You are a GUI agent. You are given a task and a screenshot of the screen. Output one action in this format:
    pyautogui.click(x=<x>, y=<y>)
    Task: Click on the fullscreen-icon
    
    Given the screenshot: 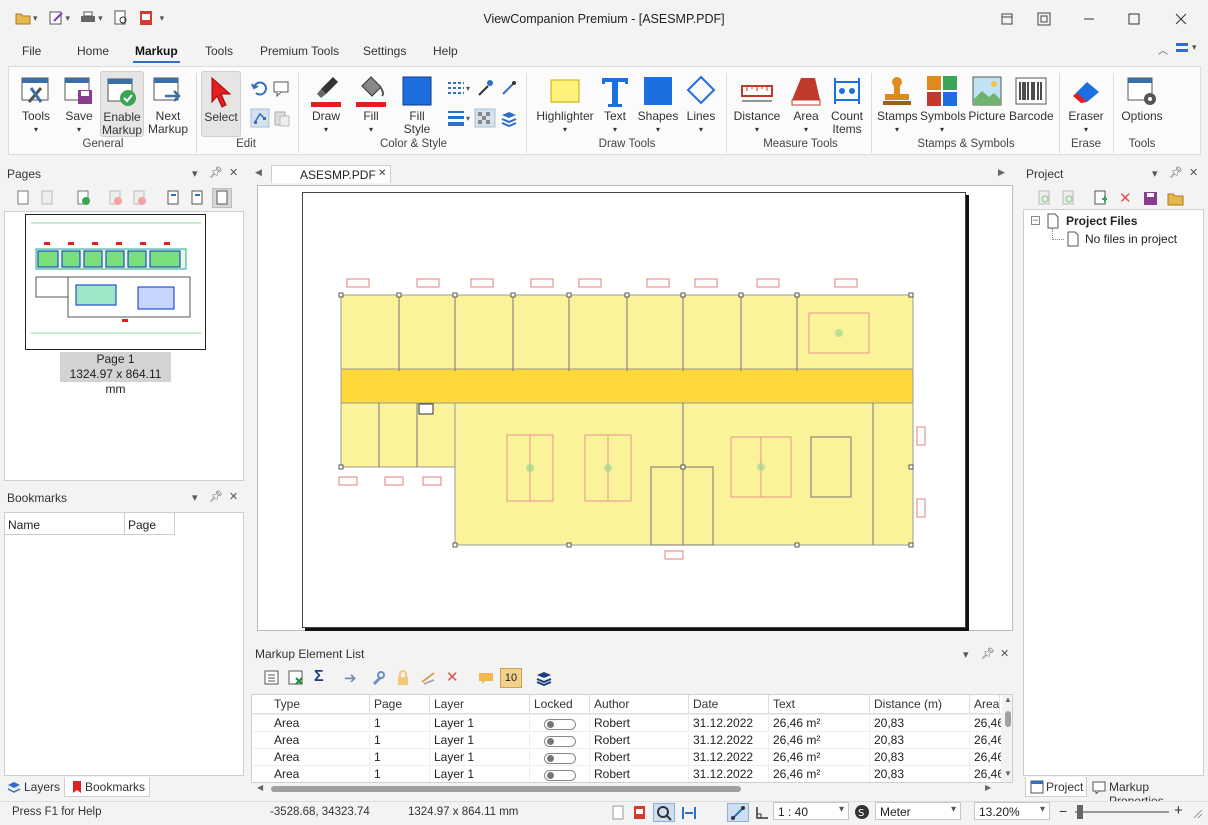 What is the action you would take?
    pyautogui.click(x=1044, y=19)
    